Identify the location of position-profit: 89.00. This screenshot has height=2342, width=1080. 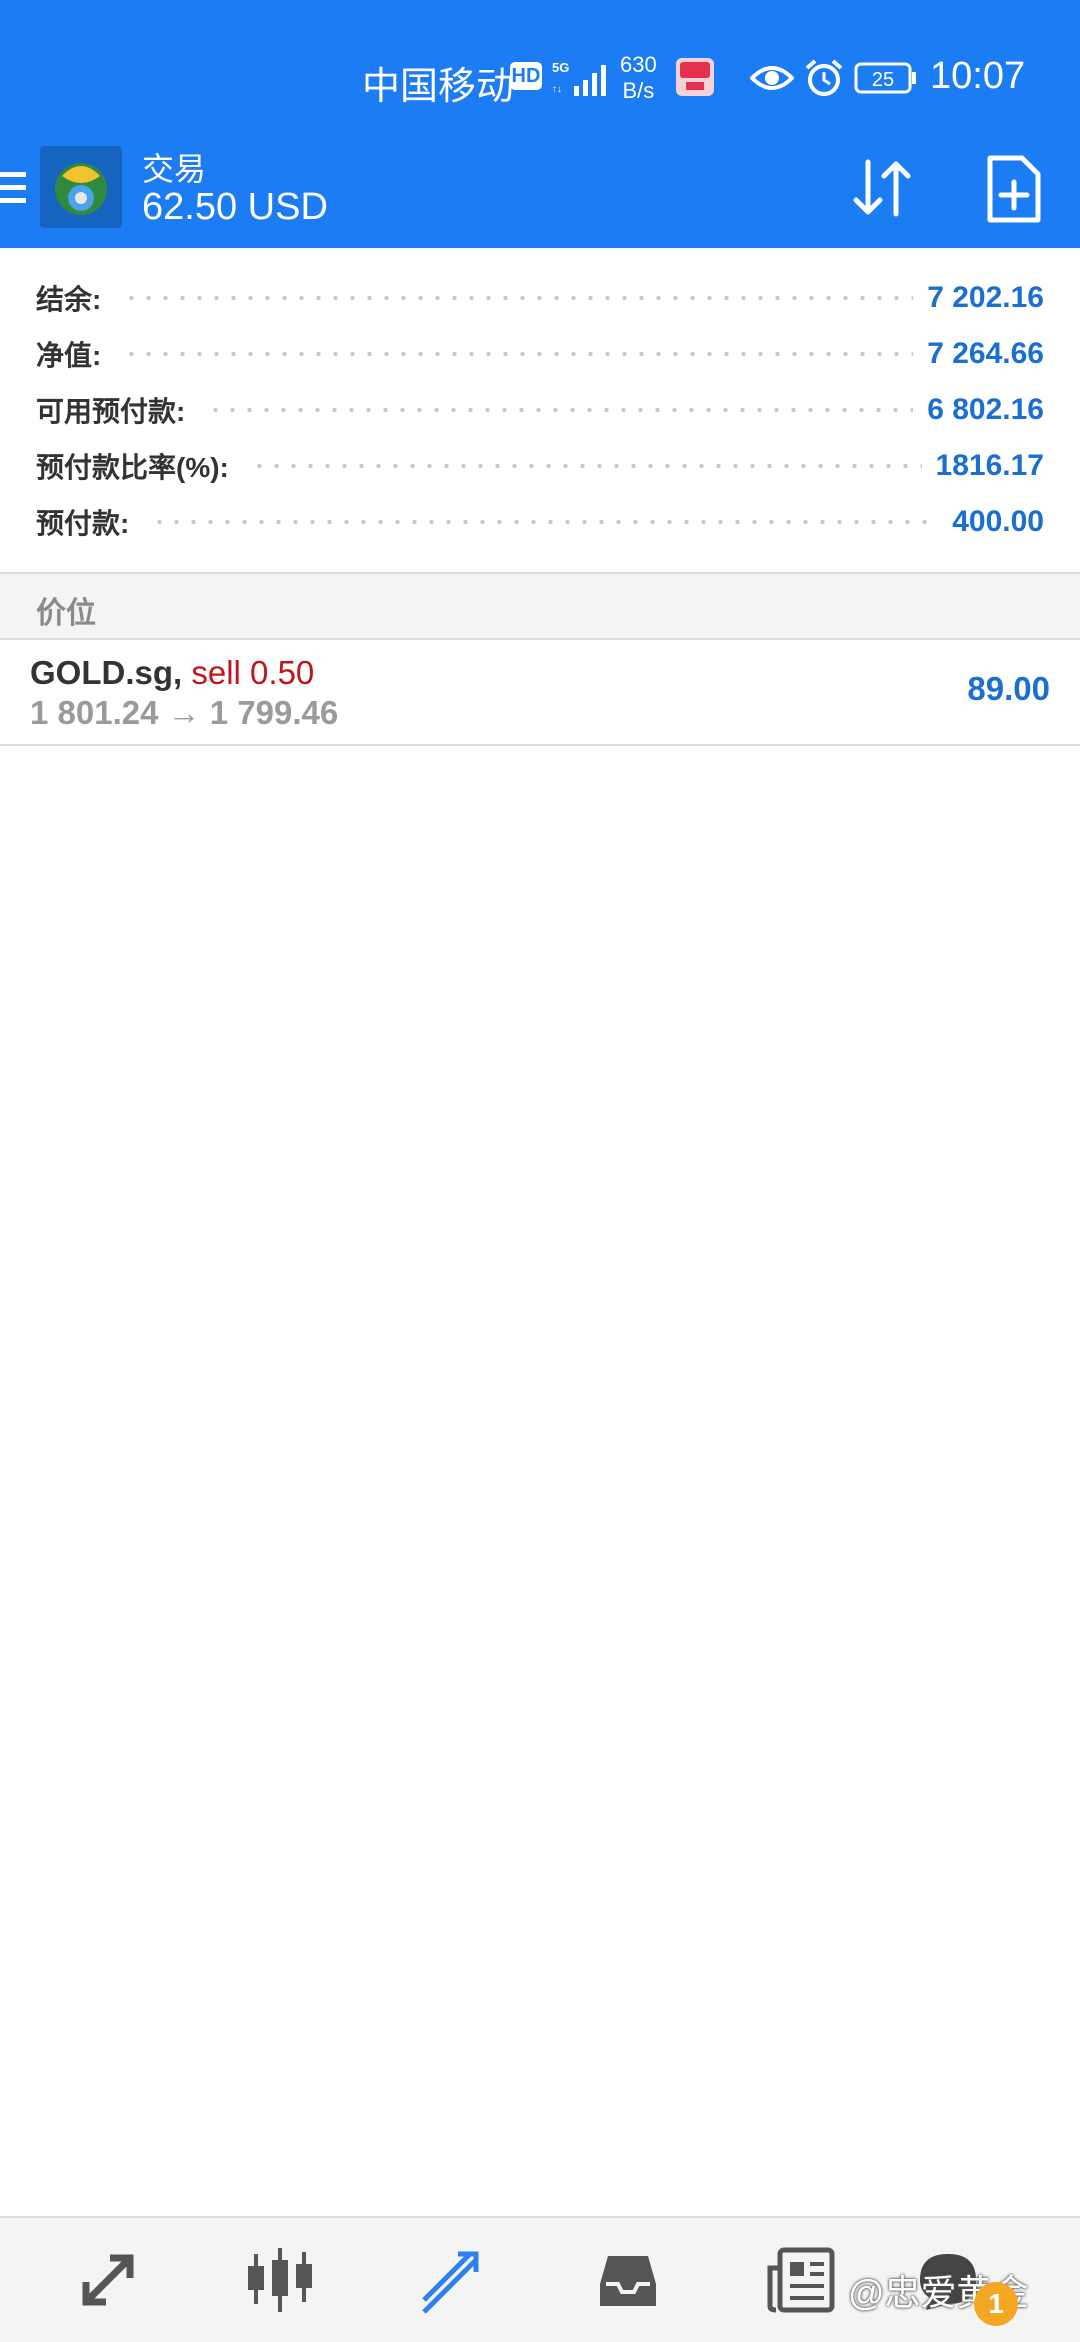
(1008, 688).